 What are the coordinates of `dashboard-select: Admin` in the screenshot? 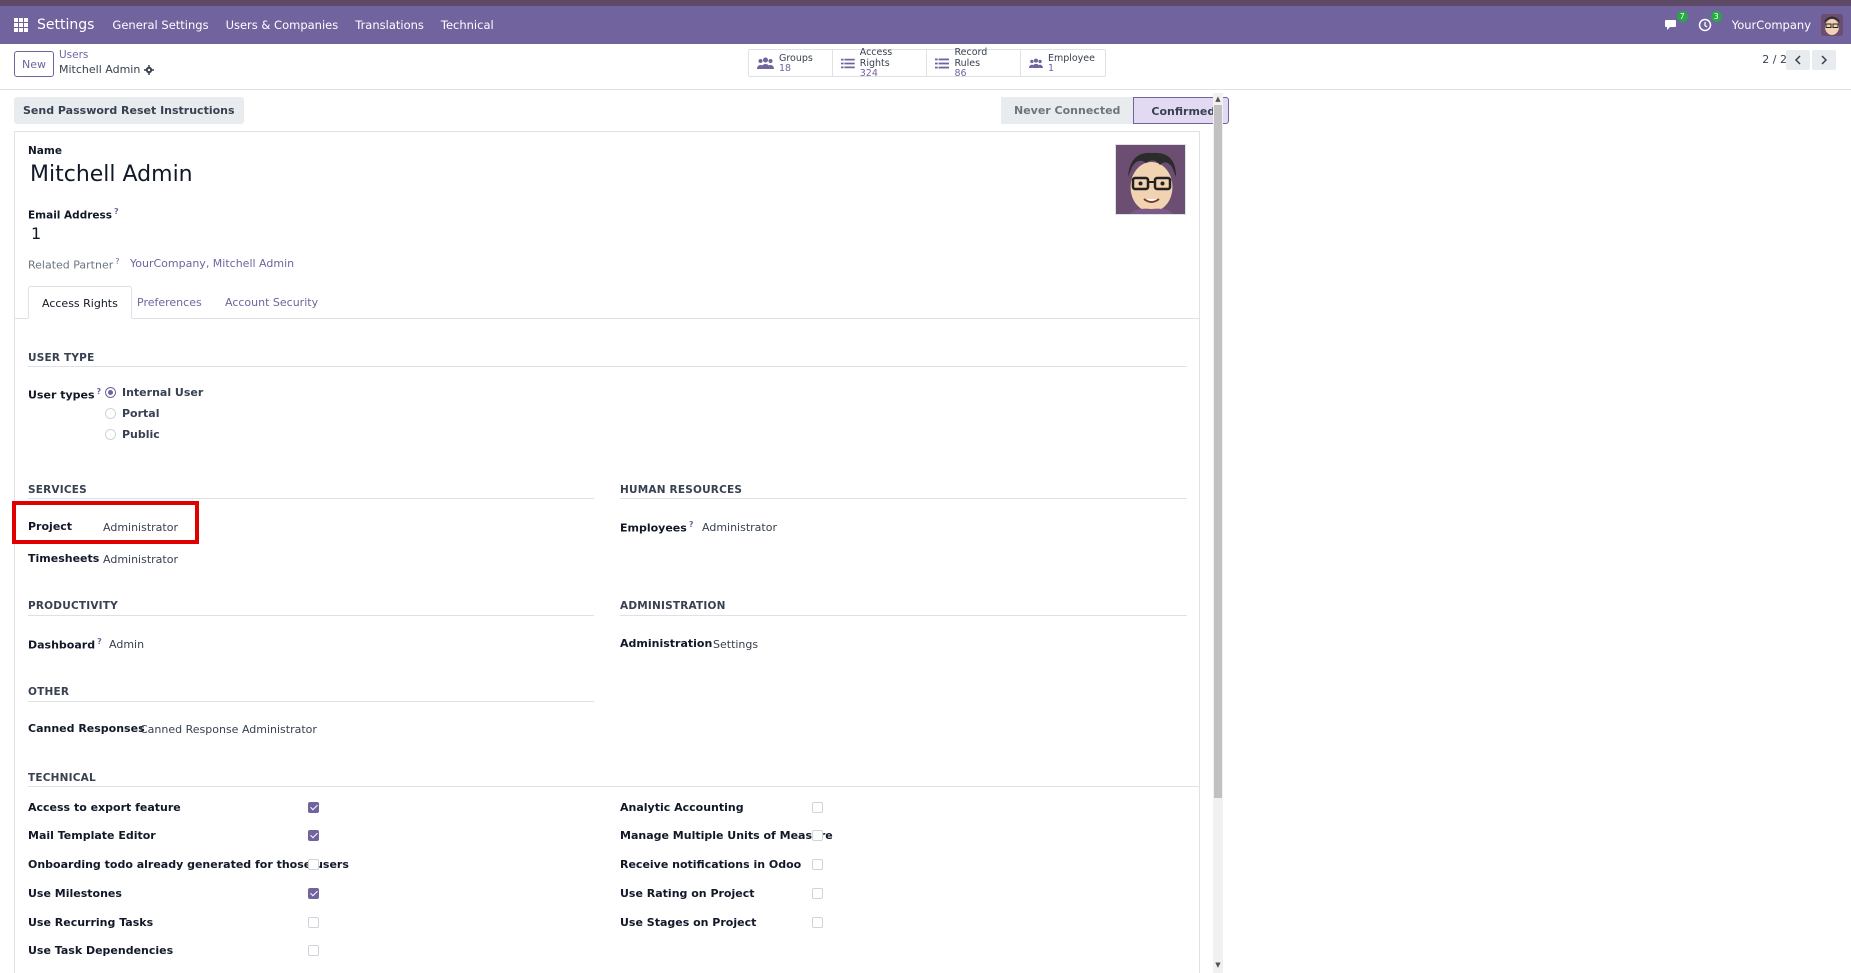 It's located at (126, 644).